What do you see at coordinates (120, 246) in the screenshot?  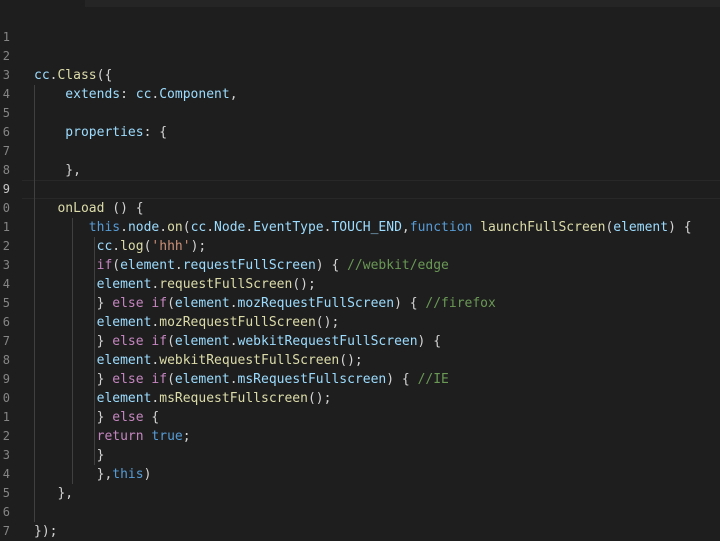 I see `code-text: cc.log('hhh');` at bounding box center [120, 246].